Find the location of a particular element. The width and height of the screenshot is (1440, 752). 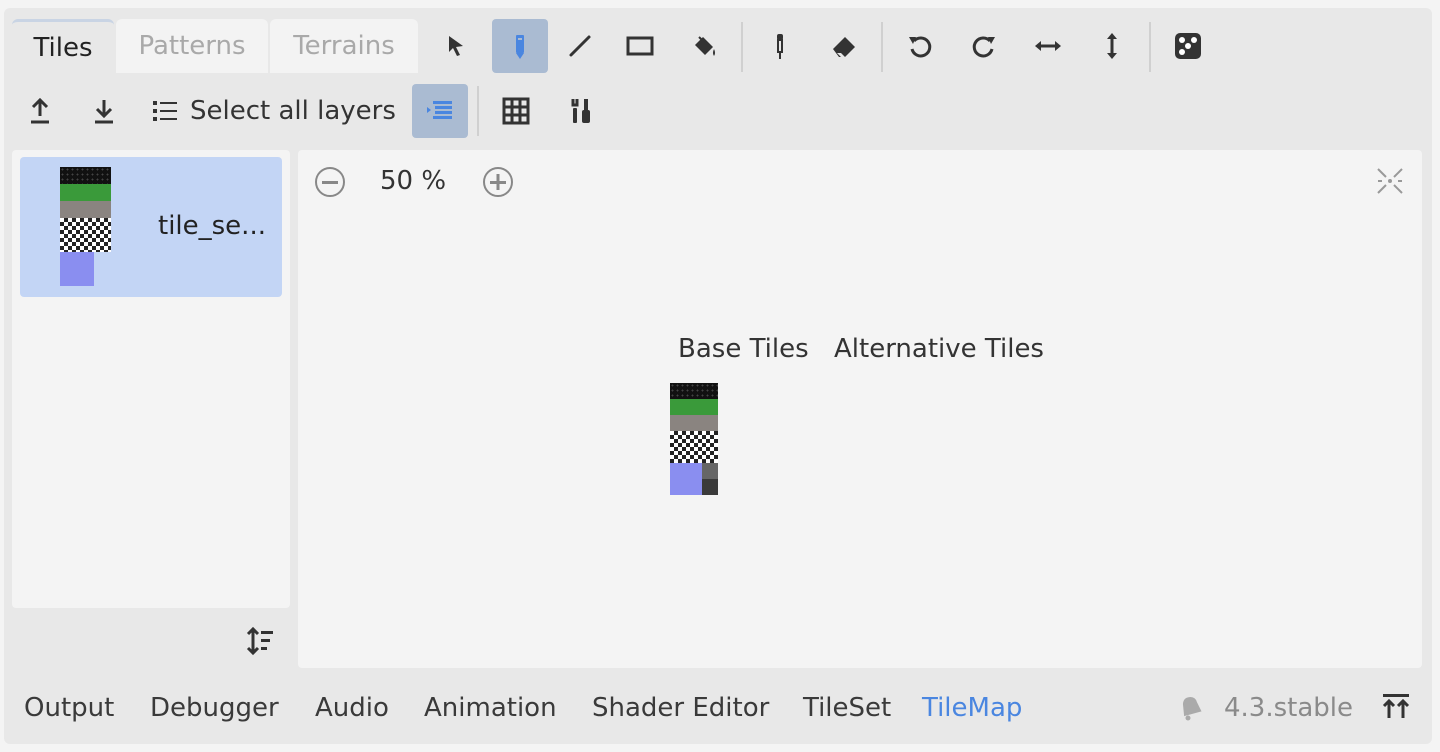

bottom-tab-debugger: Debugger is located at coordinates (214, 708).